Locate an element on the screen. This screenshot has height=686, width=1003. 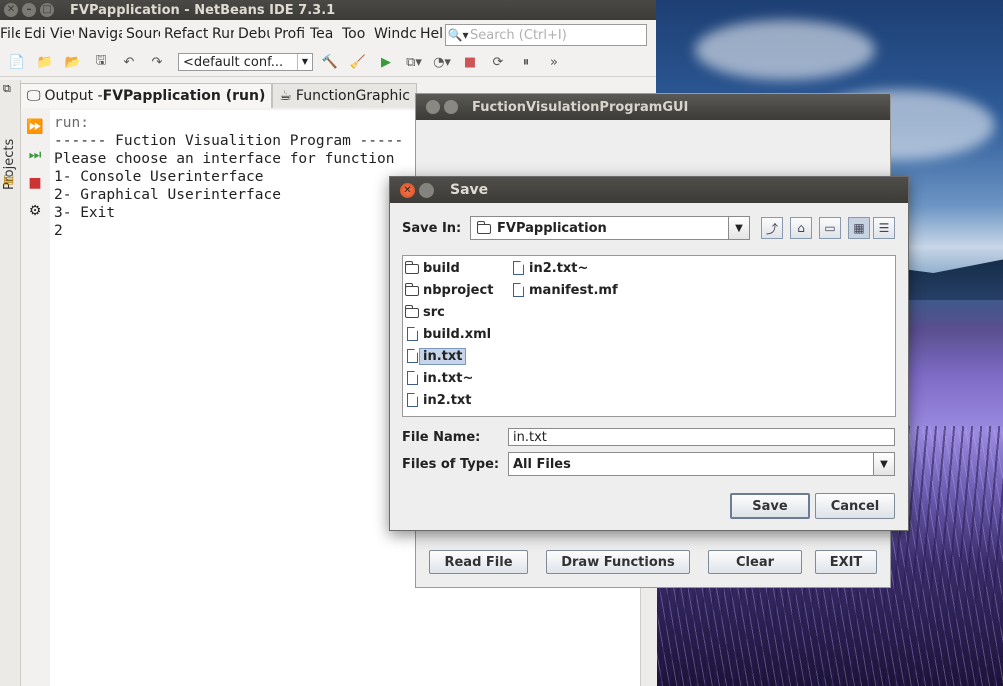
file-type-label: Files of Type: is located at coordinates (451, 464).